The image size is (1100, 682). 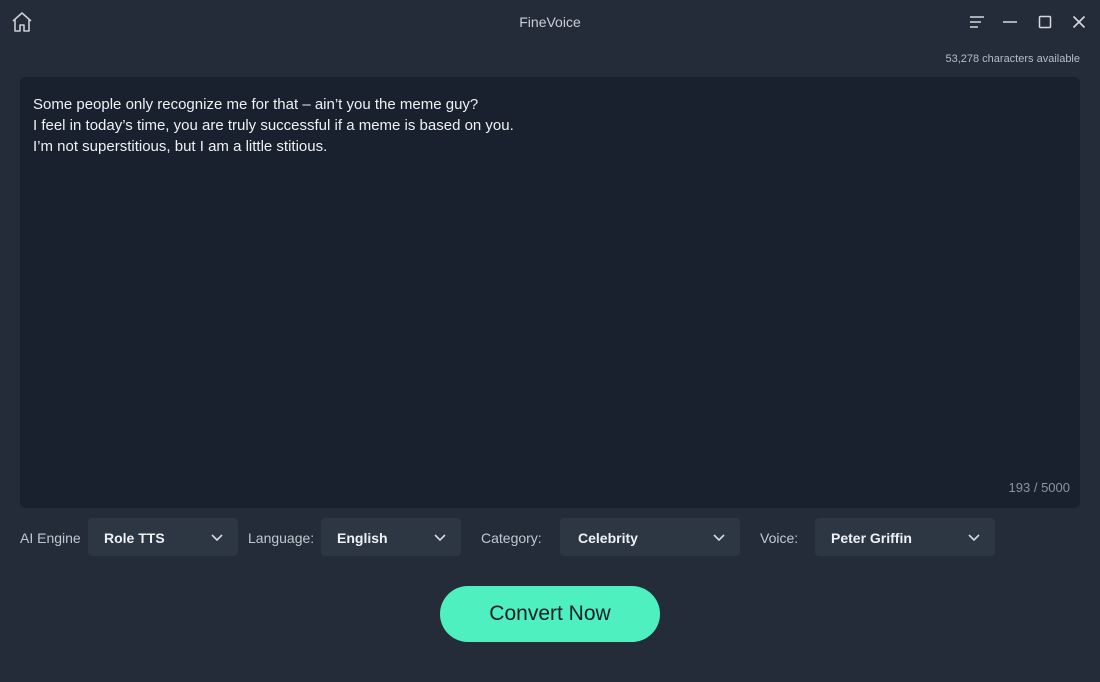 I want to click on ai-engine-label: AI Engine, so click(x=50, y=538).